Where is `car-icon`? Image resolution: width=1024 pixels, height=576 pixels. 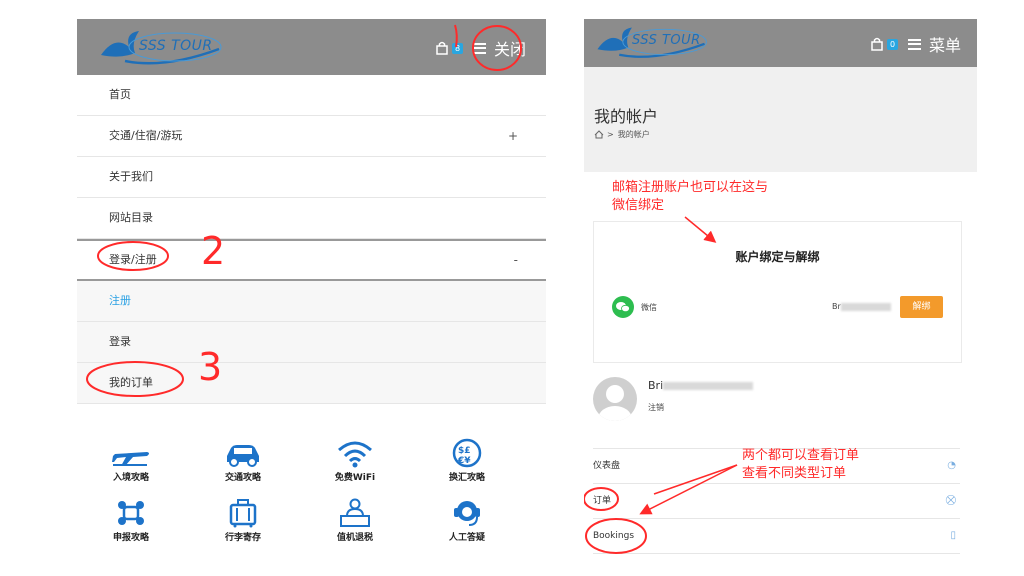 car-icon is located at coordinates (243, 456).